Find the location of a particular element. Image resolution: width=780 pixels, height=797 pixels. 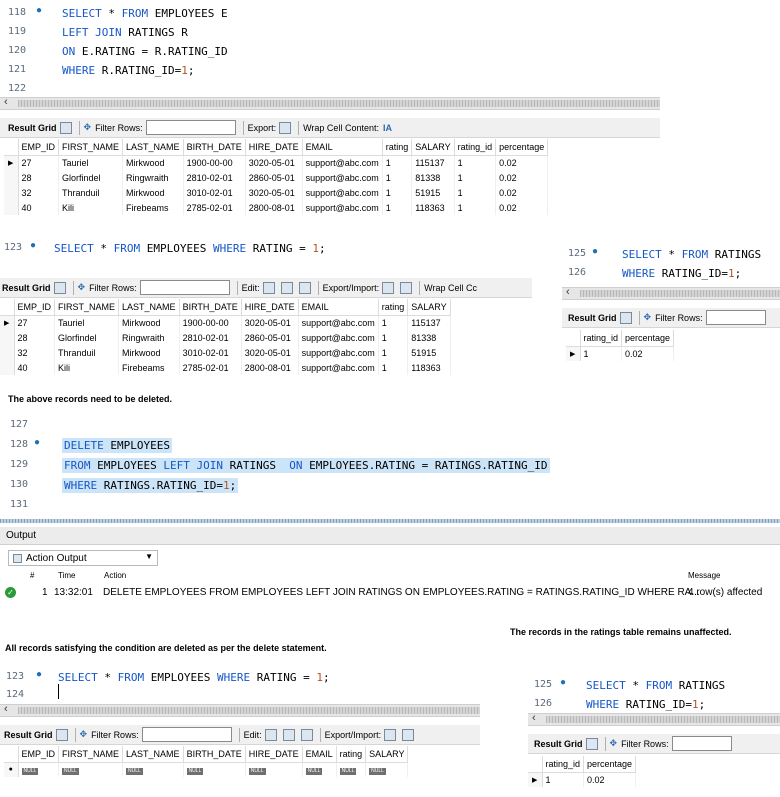

table-cell: 2785-02-01 is located at coordinates (214, 207).